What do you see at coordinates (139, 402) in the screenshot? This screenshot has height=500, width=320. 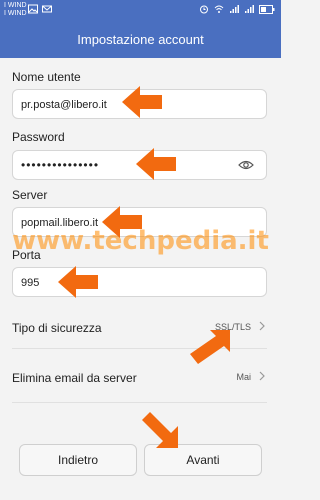 I see `divider` at bounding box center [139, 402].